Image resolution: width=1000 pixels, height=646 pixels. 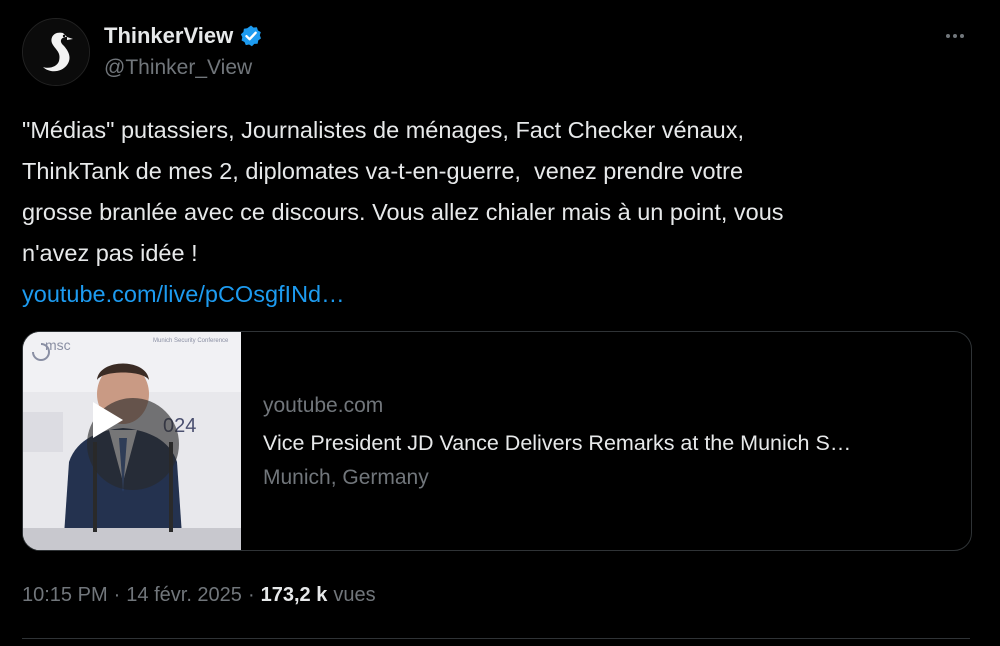 What do you see at coordinates (346, 477) in the screenshot?
I see `card-description: Munich, Germany` at bounding box center [346, 477].